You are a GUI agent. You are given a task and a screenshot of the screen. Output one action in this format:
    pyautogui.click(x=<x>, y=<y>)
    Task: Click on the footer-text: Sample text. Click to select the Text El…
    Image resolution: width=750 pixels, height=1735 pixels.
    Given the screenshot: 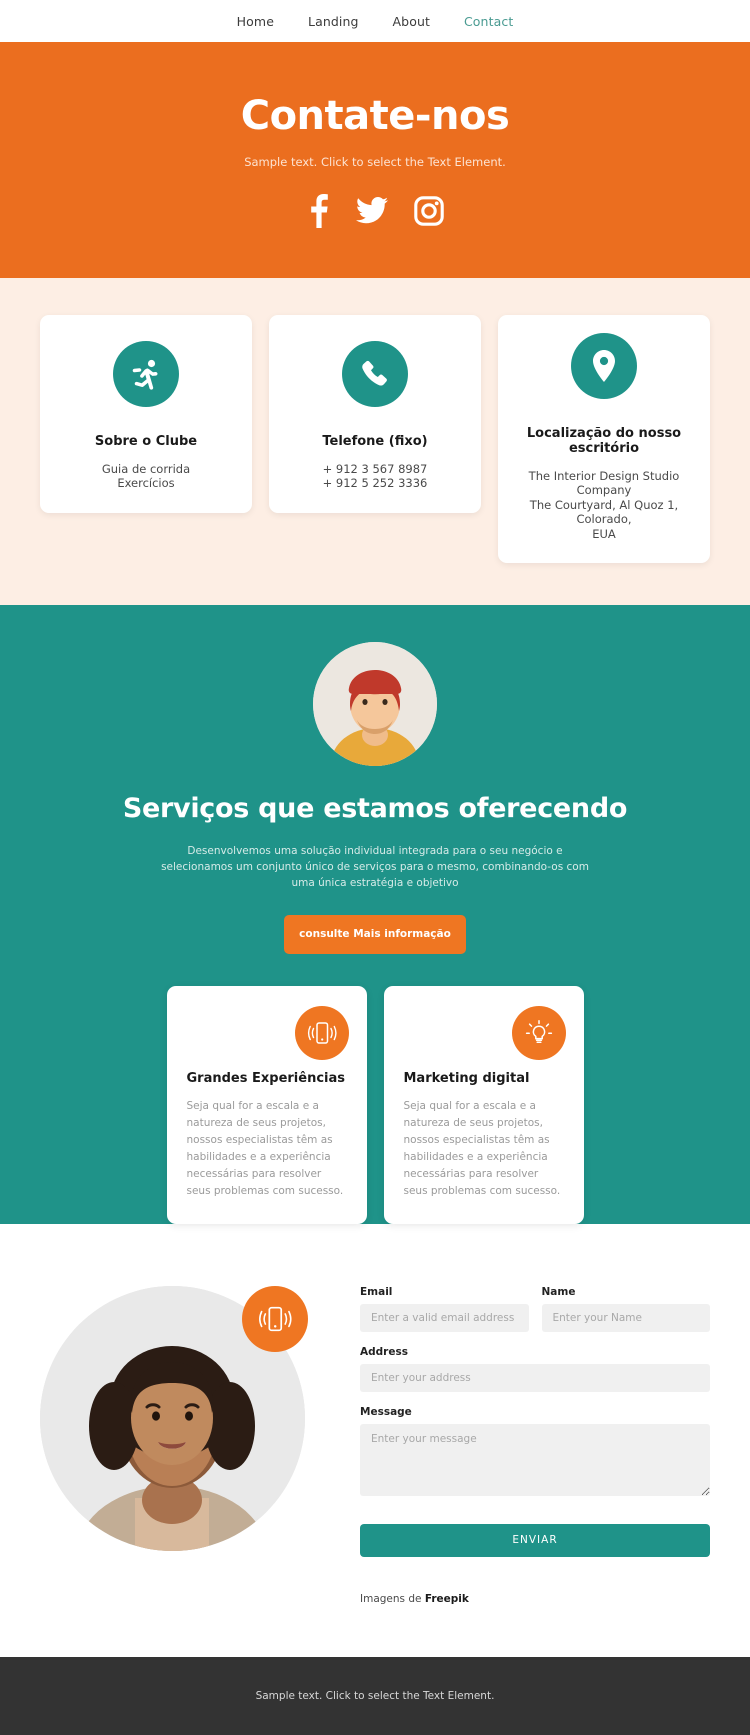 What is the action you would take?
    pyautogui.click(x=375, y=1695)
    